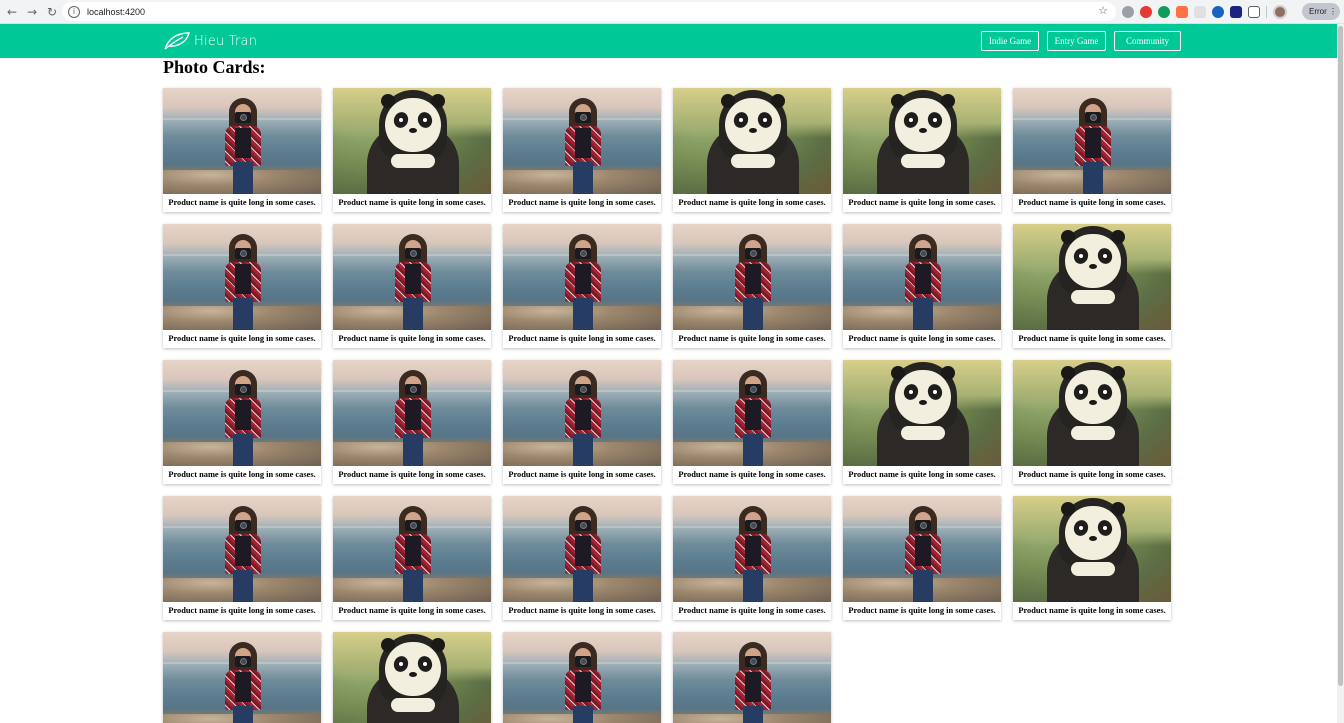 This screenshot has width=1344, height=723. Describe the element at coordinates (52, 12) in the screenshot. I see `reload-icon: ↻` at that location.